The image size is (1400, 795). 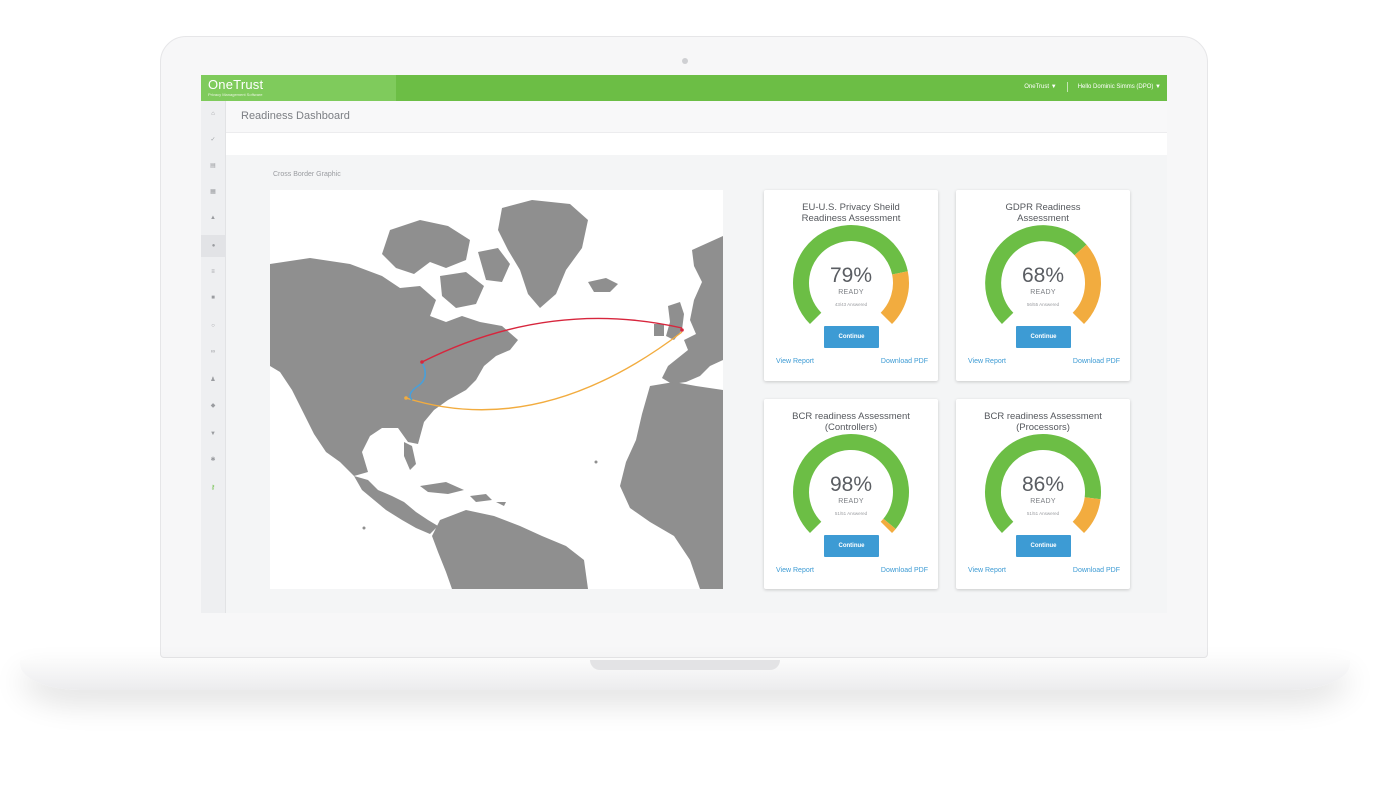 What do you see at coordinates (1043, 427) in the screenshot?
I see `card-title-line2: (Processors)` at bounding box center [1043, 427].